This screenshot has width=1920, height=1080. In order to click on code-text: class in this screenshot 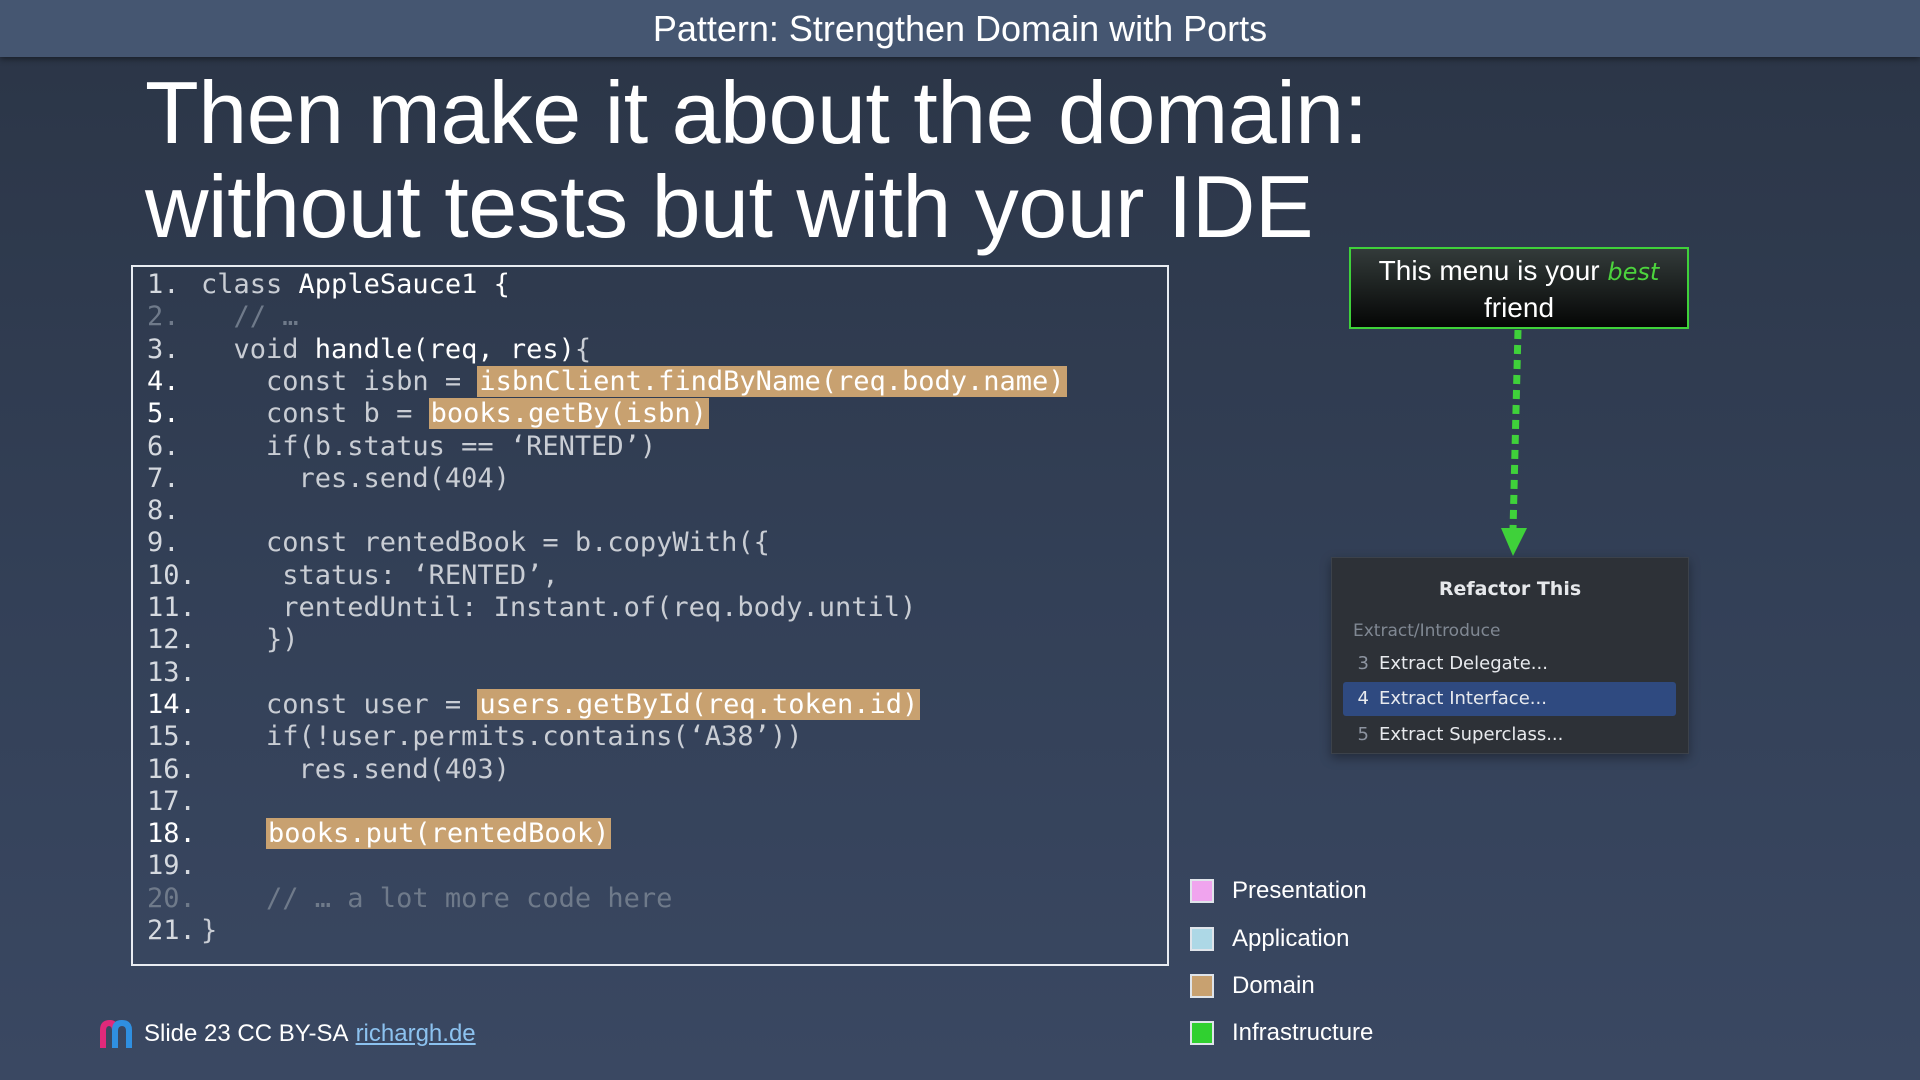, I will do `click(250, 284)`.